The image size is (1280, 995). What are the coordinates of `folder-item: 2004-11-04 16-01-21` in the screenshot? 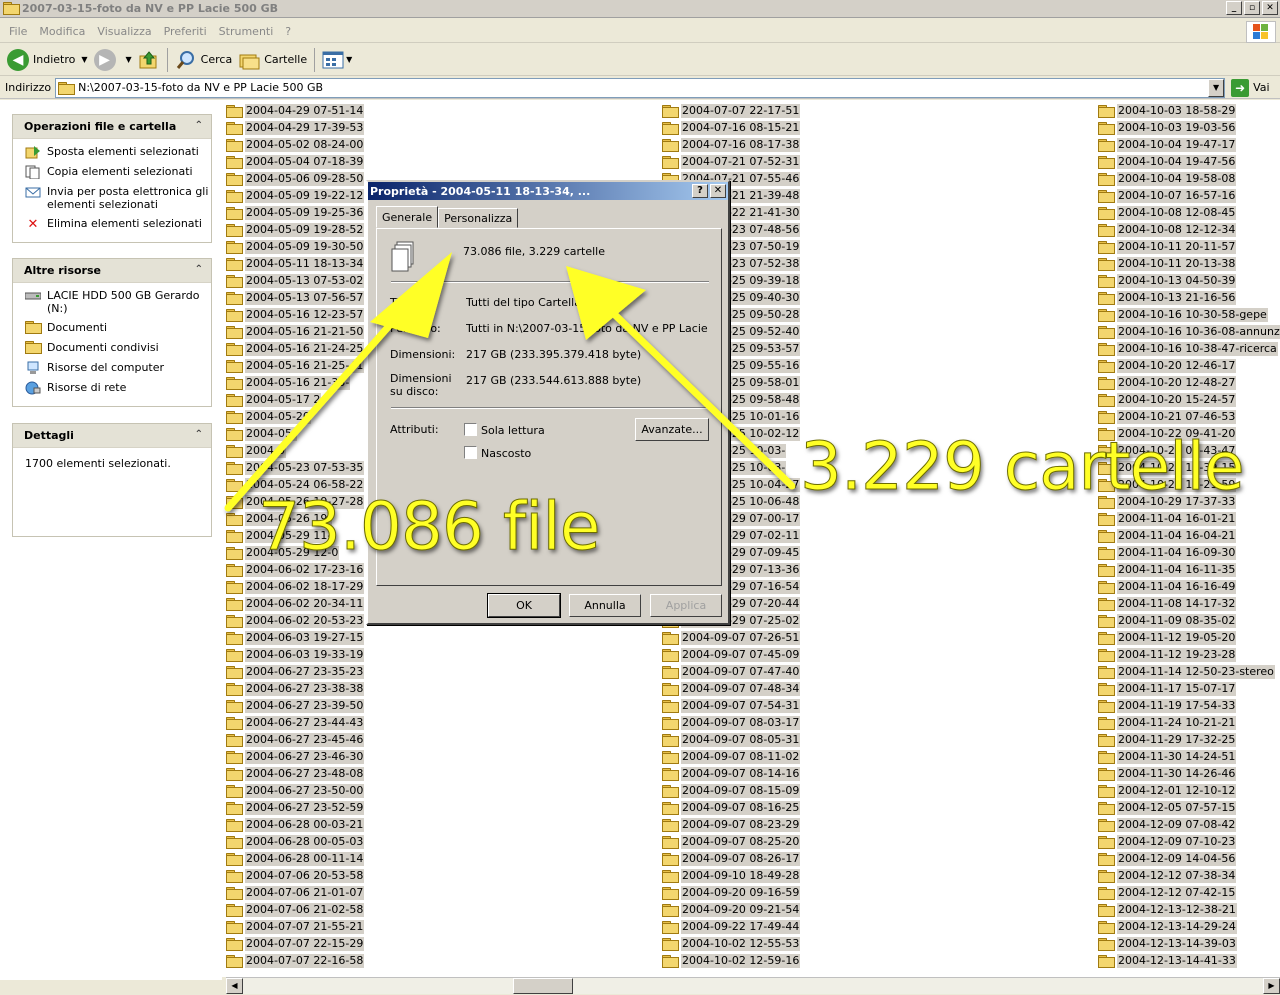 It's located at (1189, 518).